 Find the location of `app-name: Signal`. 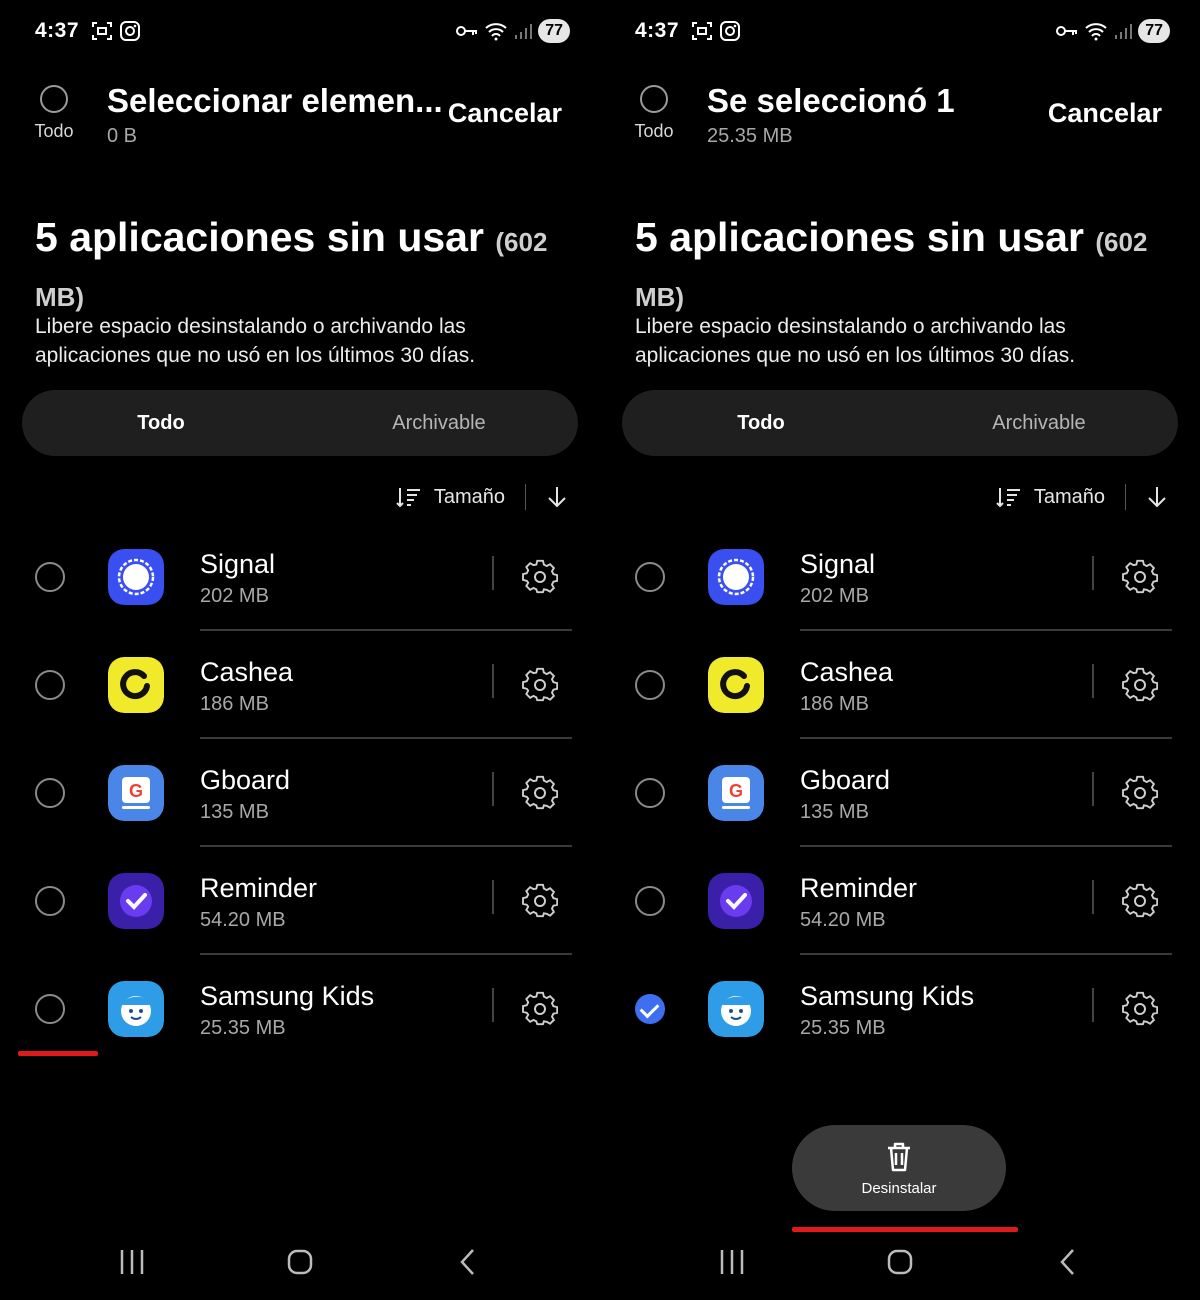

app-name: Signal is located at coordinates (238, 564).